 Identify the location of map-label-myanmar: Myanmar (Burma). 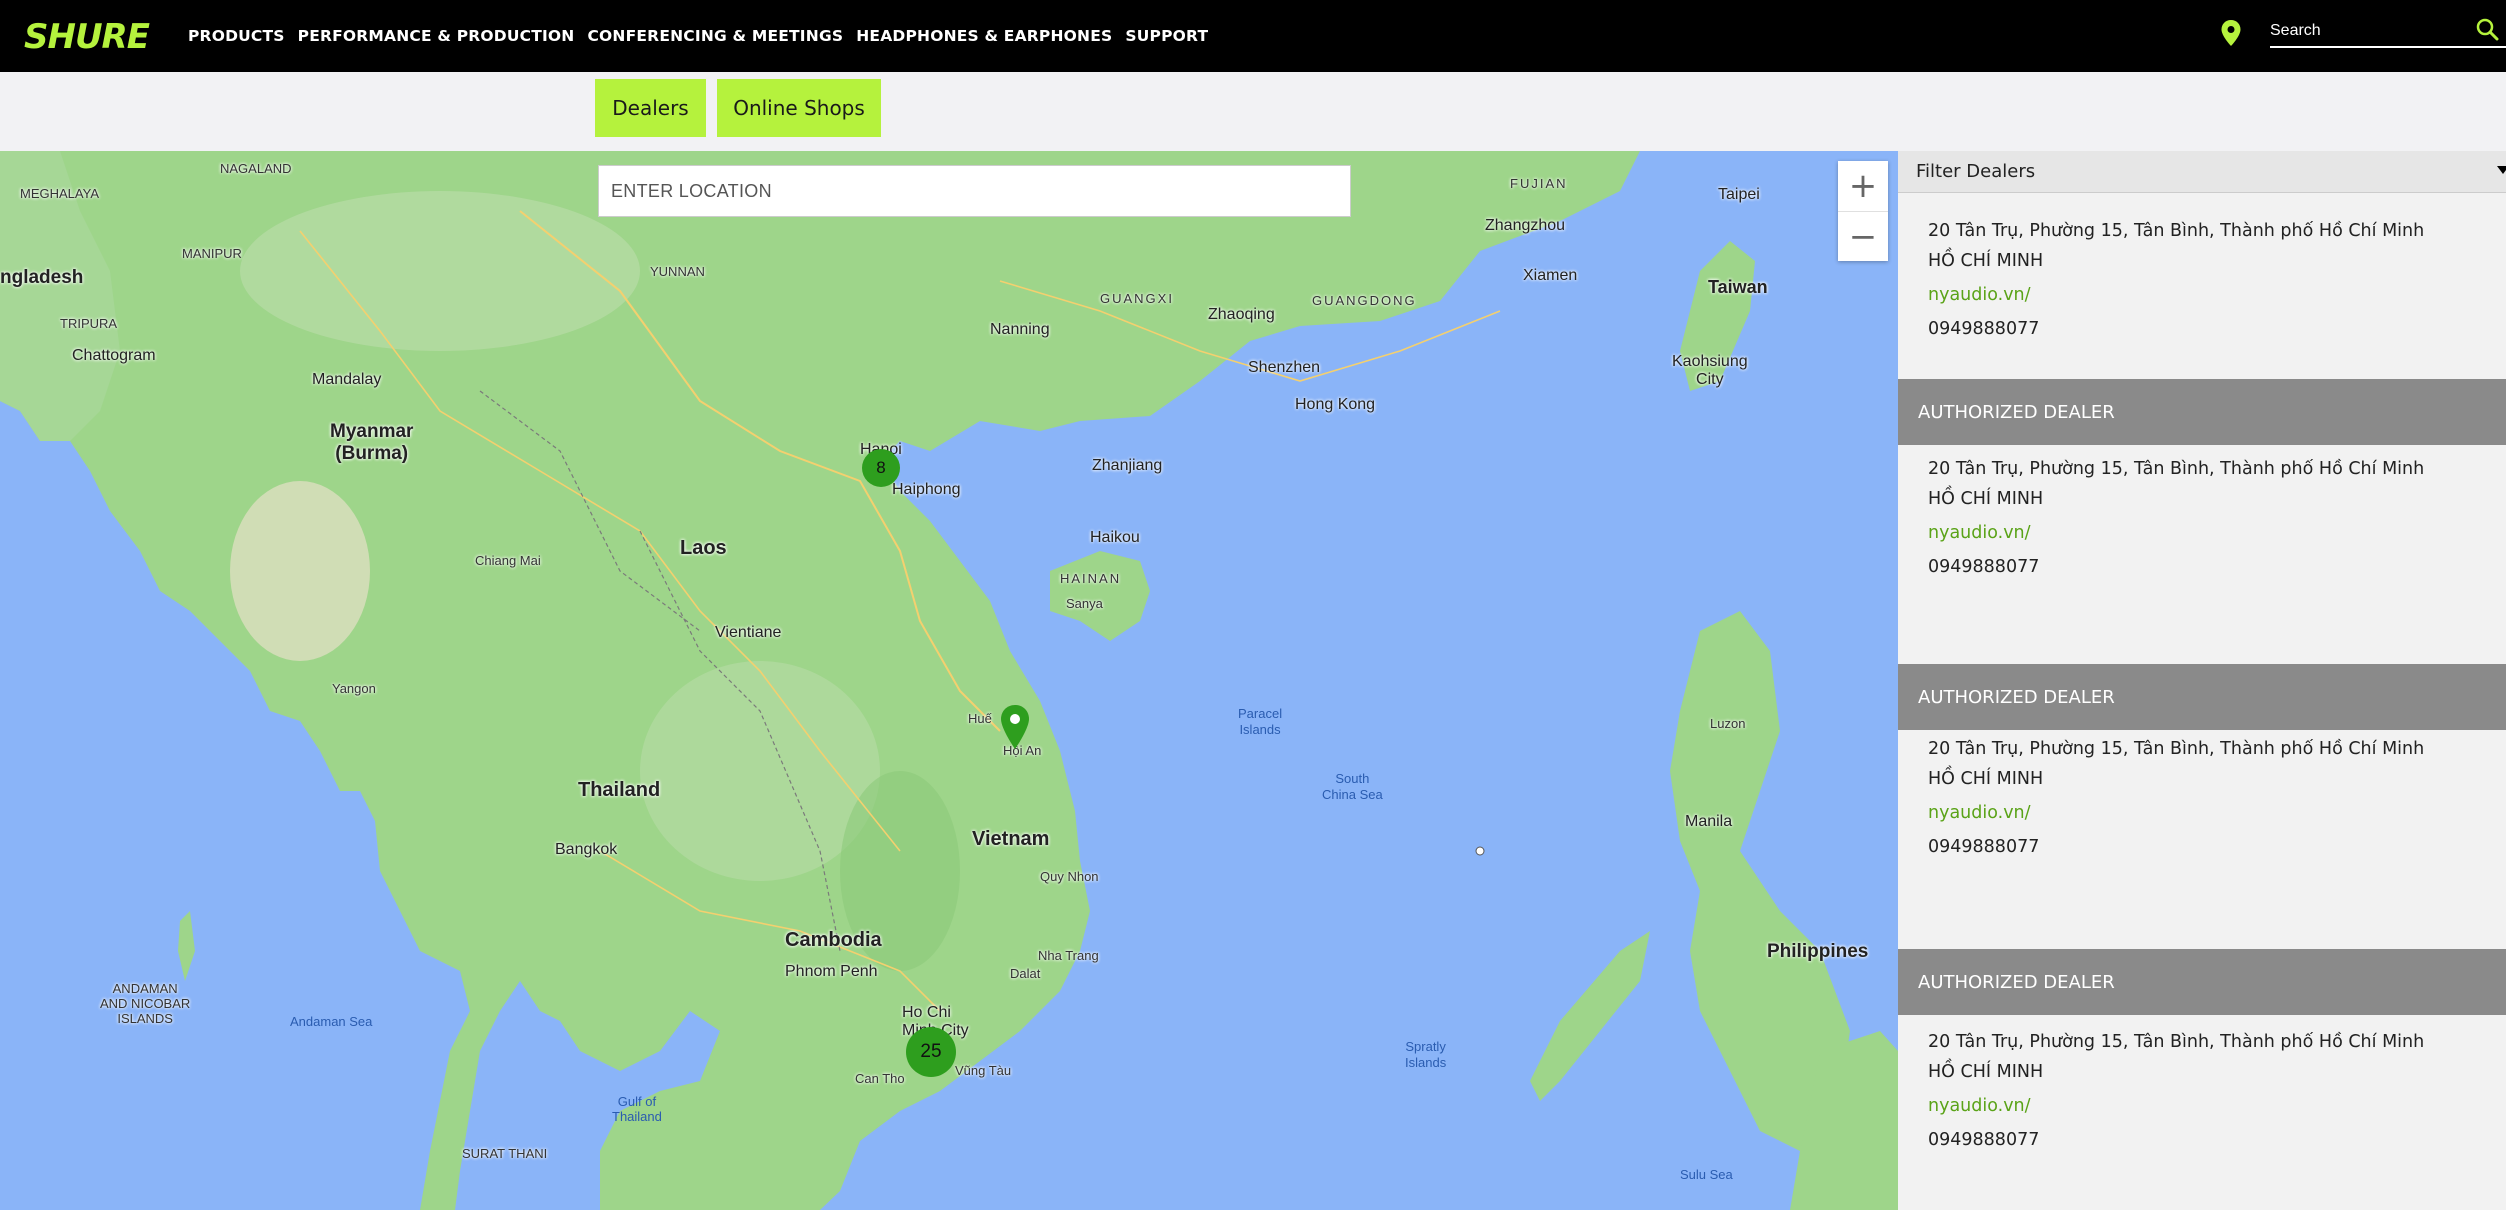
(372, 442).